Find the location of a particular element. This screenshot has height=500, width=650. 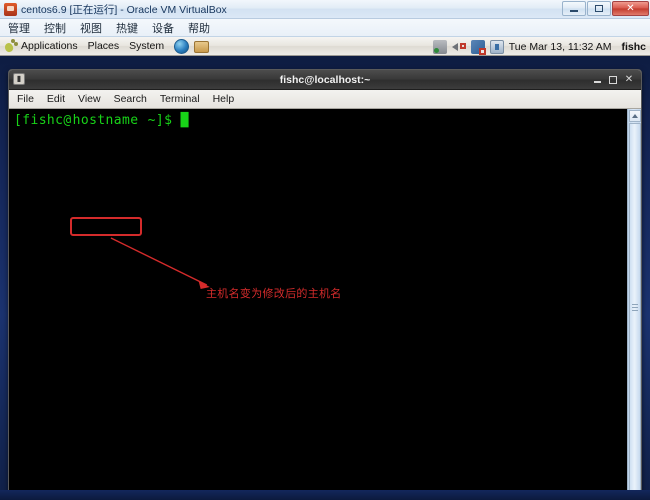

network-icon is located at coordinates (439, 46).